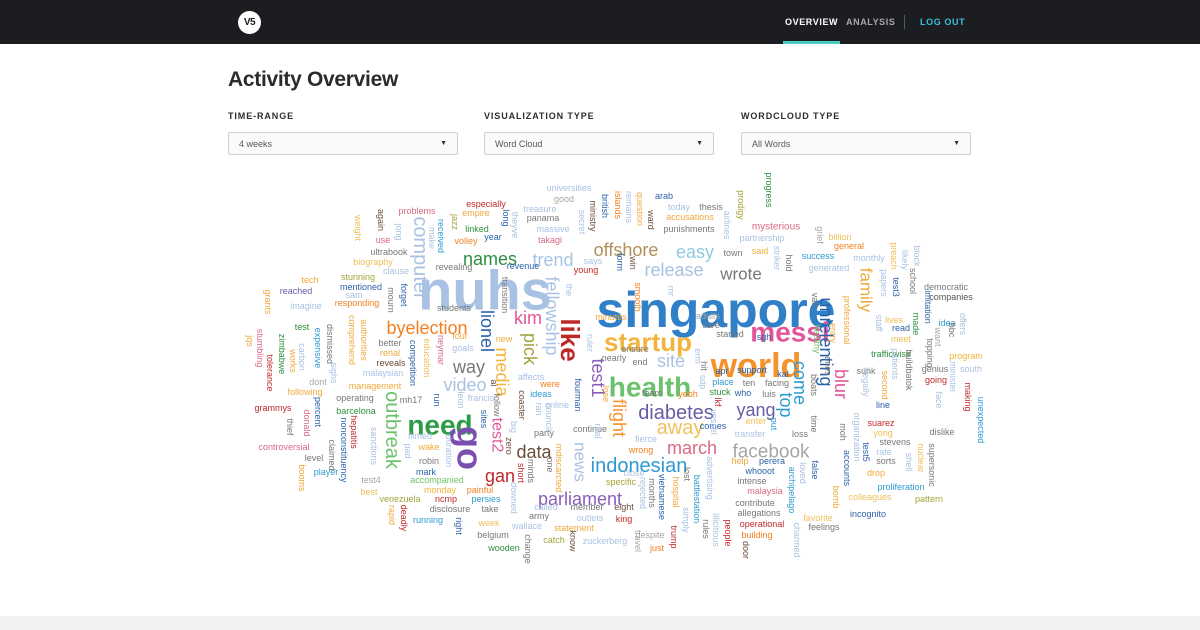  I want to click on word-theyve: theyve, so click(515, 225).